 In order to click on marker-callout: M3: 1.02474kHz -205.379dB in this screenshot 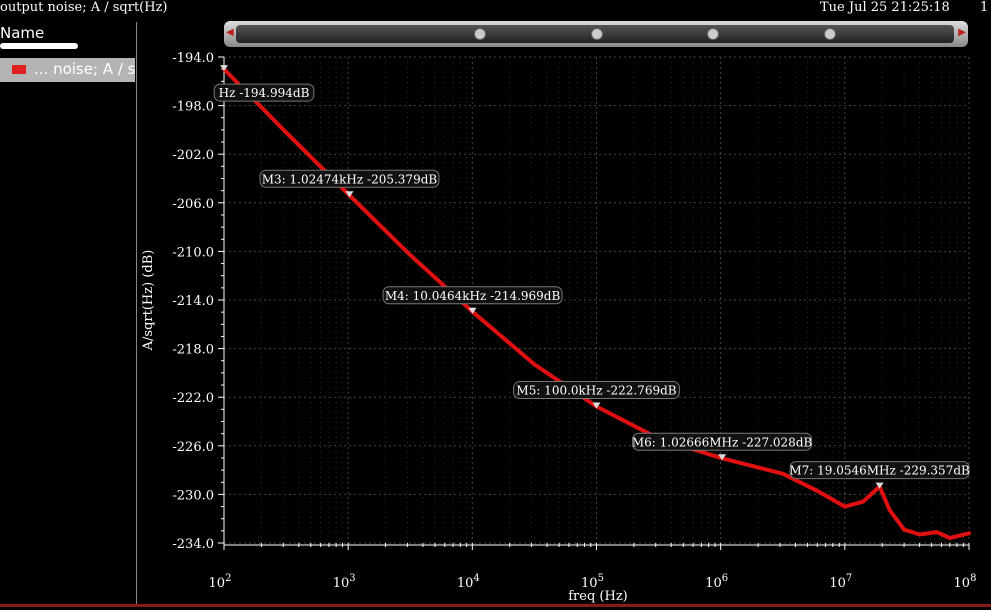, I will do `click(349, 178)`.